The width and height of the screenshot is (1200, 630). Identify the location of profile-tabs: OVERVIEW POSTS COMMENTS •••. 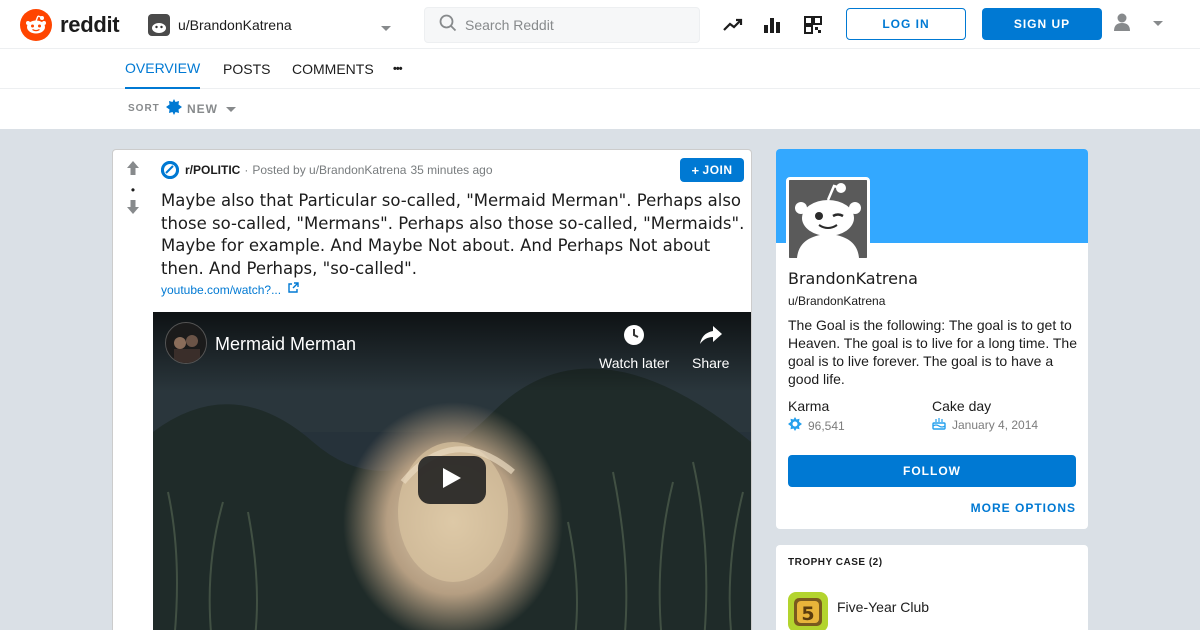
(600, 69).